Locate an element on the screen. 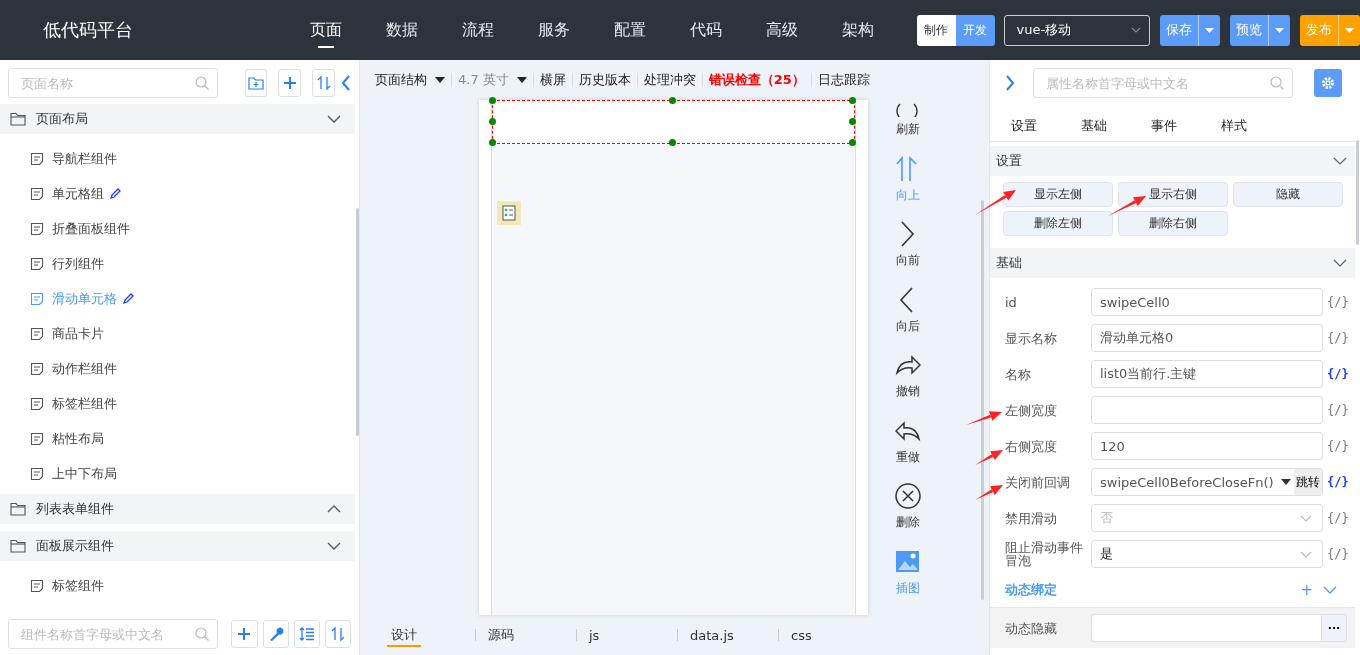 The width and height of the screenshot is (1360, 655). search-field: 组件名称首字母或中文名 is located at coordinates (113, 634).